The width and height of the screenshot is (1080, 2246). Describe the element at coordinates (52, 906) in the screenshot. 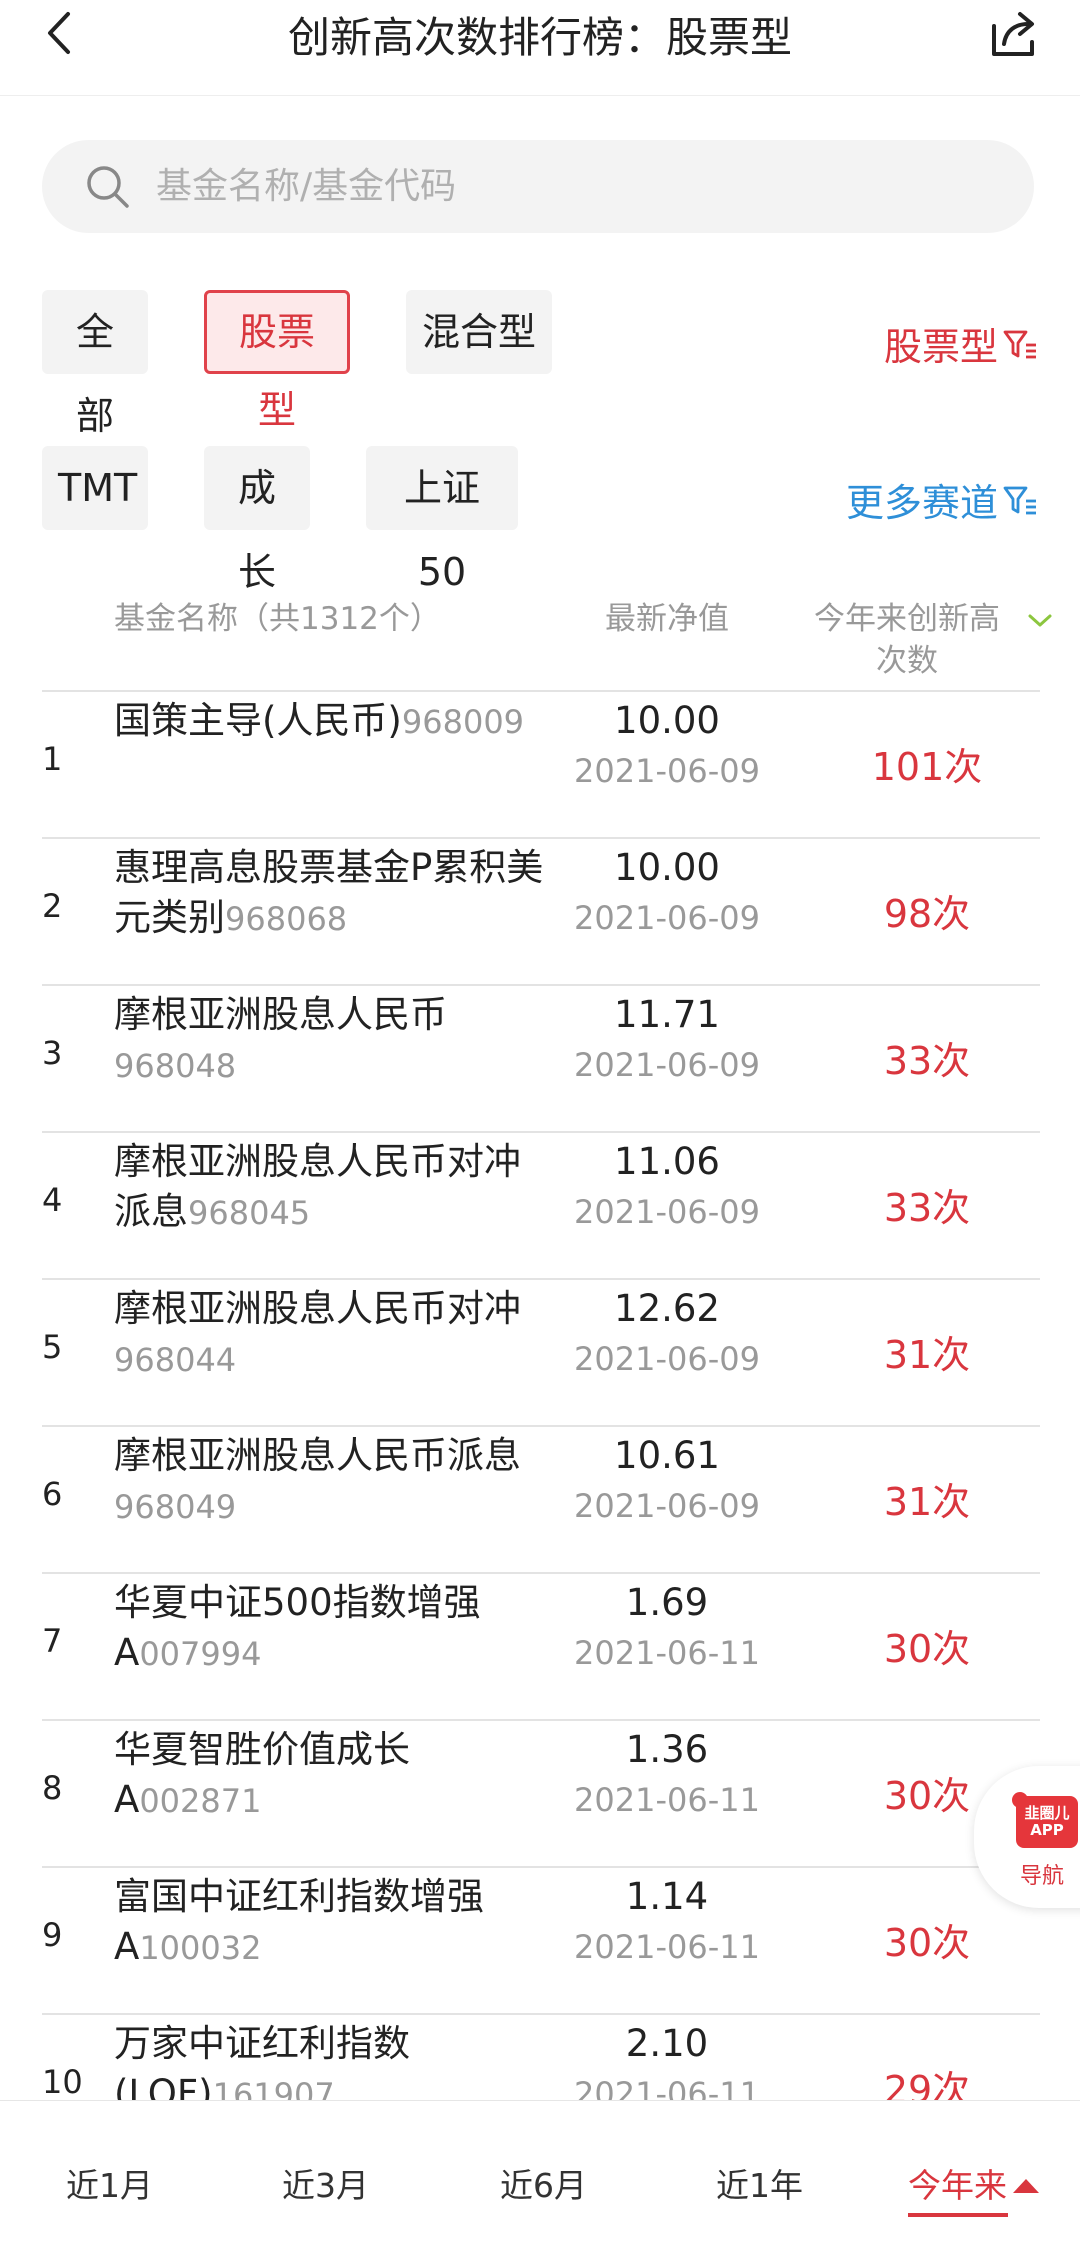

I see `fund-rank: 2` at that location.